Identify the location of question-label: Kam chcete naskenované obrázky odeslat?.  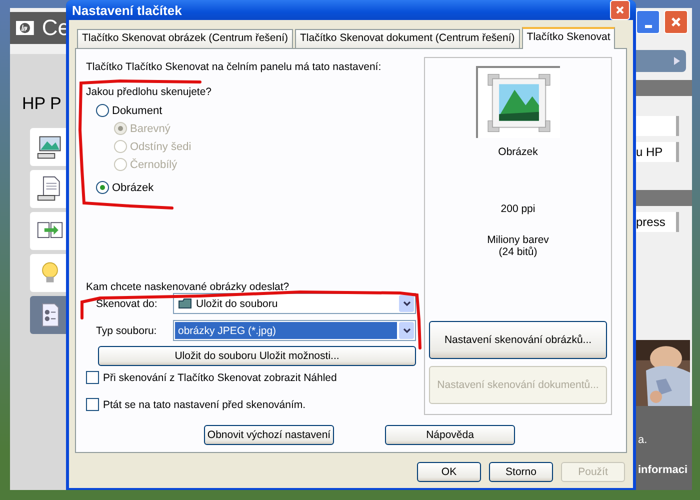
(188, 287).